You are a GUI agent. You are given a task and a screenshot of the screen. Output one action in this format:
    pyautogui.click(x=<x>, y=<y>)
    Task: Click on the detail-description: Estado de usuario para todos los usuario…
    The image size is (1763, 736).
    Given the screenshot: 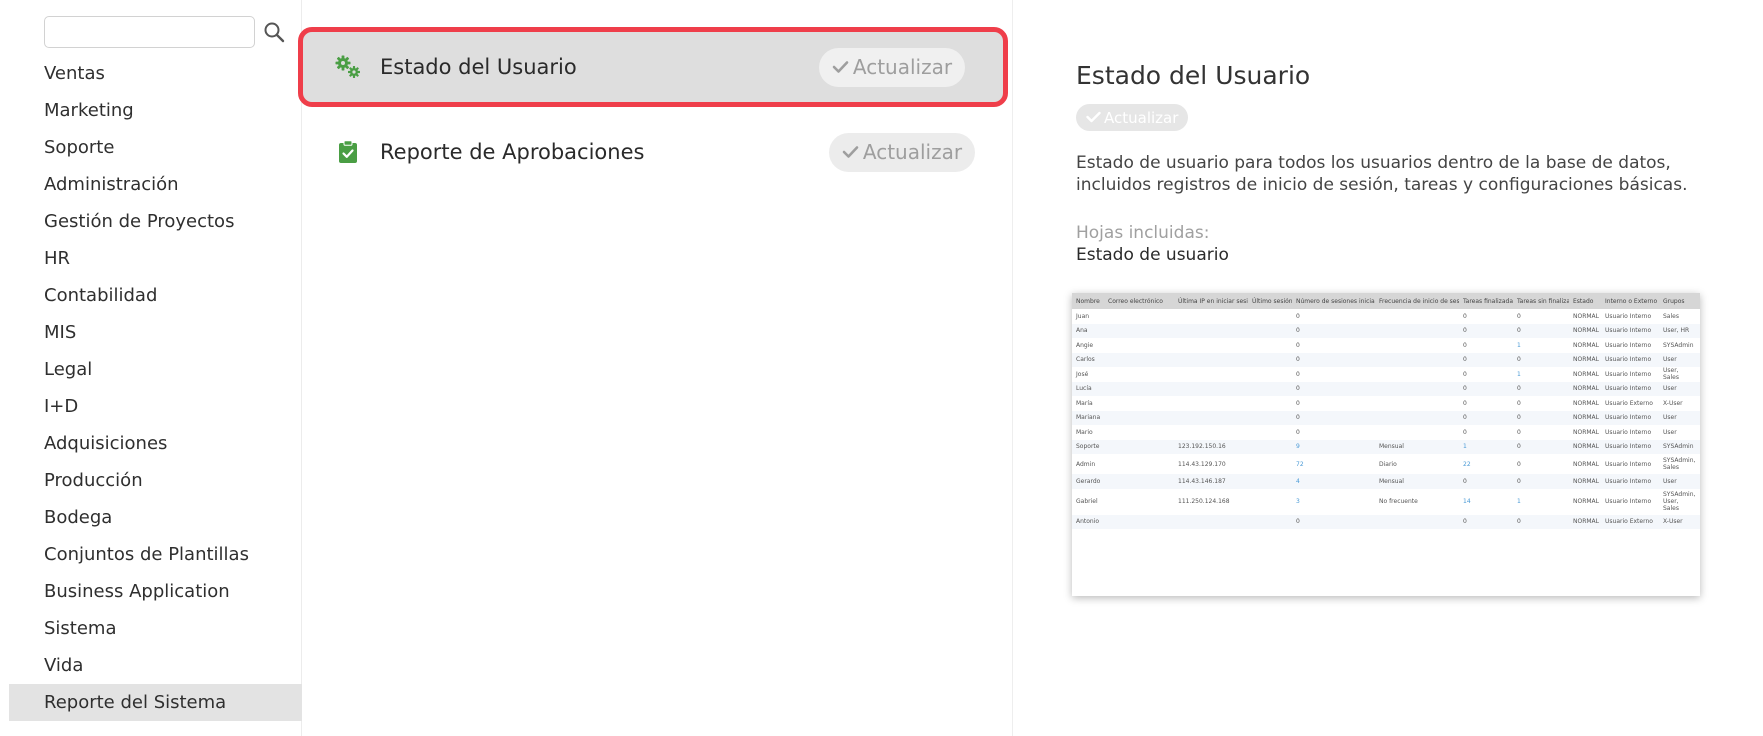 What is the action you would take?
    pyautogui.click(x=1382, y=174)
    